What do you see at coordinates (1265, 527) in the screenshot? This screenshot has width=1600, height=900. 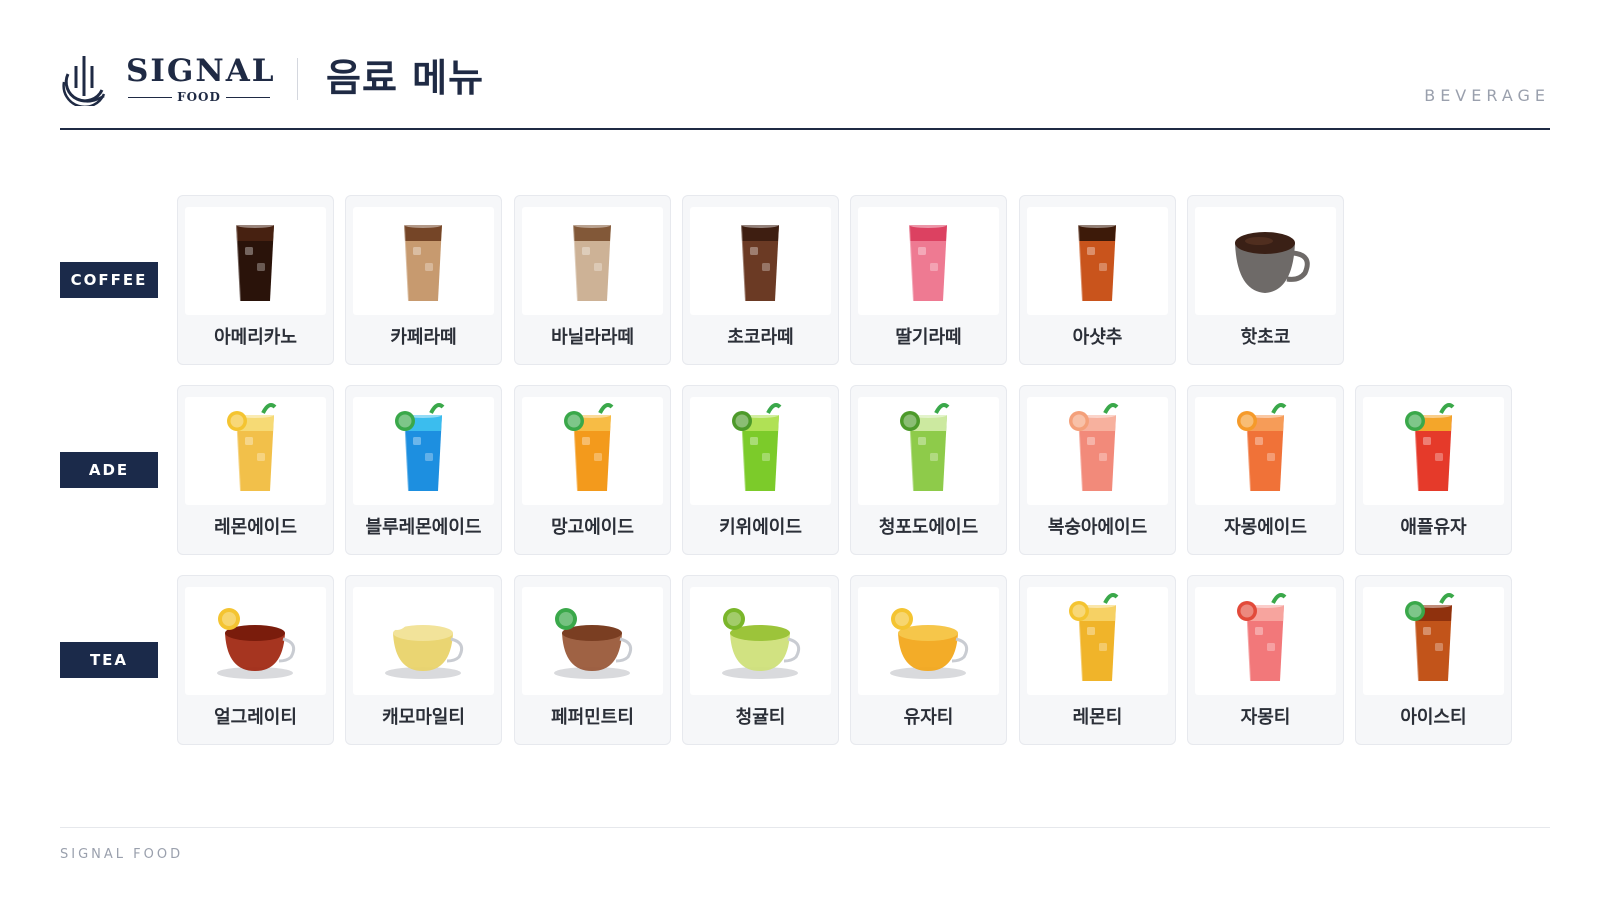 I see `menu-item-name: 자몽에이드` at bounding box center [1265, 527].